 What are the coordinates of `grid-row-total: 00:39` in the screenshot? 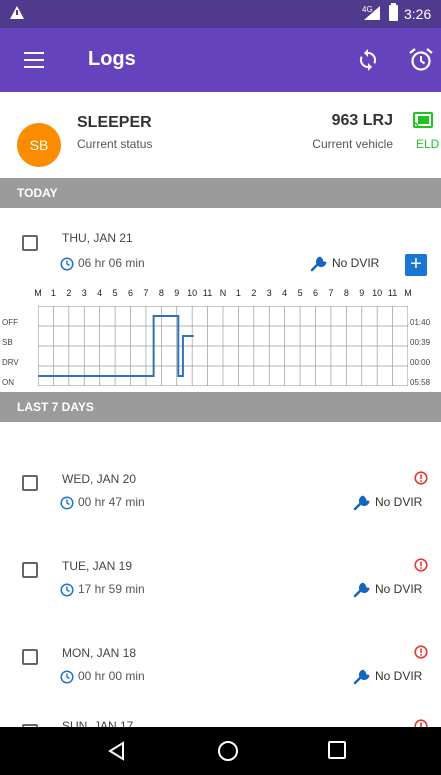 It's located at (420, 342).